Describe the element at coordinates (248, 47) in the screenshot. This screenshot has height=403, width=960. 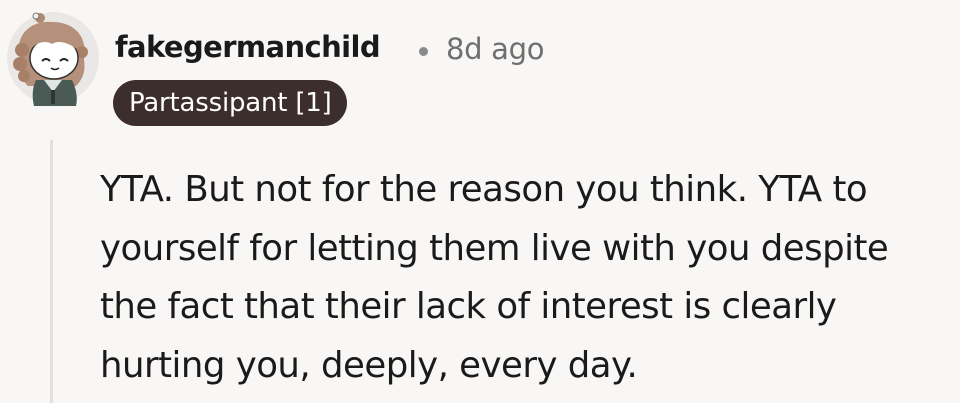
I see `username: fakegermanchild` at that location.